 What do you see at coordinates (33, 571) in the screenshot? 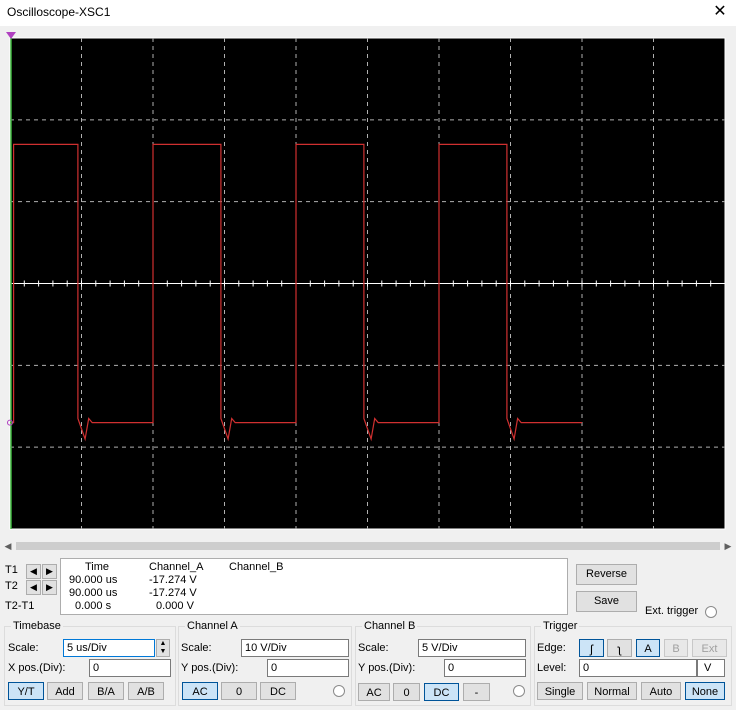
I see `t1-left-arrow-icon: ◀` at bounding box center [33, 571].